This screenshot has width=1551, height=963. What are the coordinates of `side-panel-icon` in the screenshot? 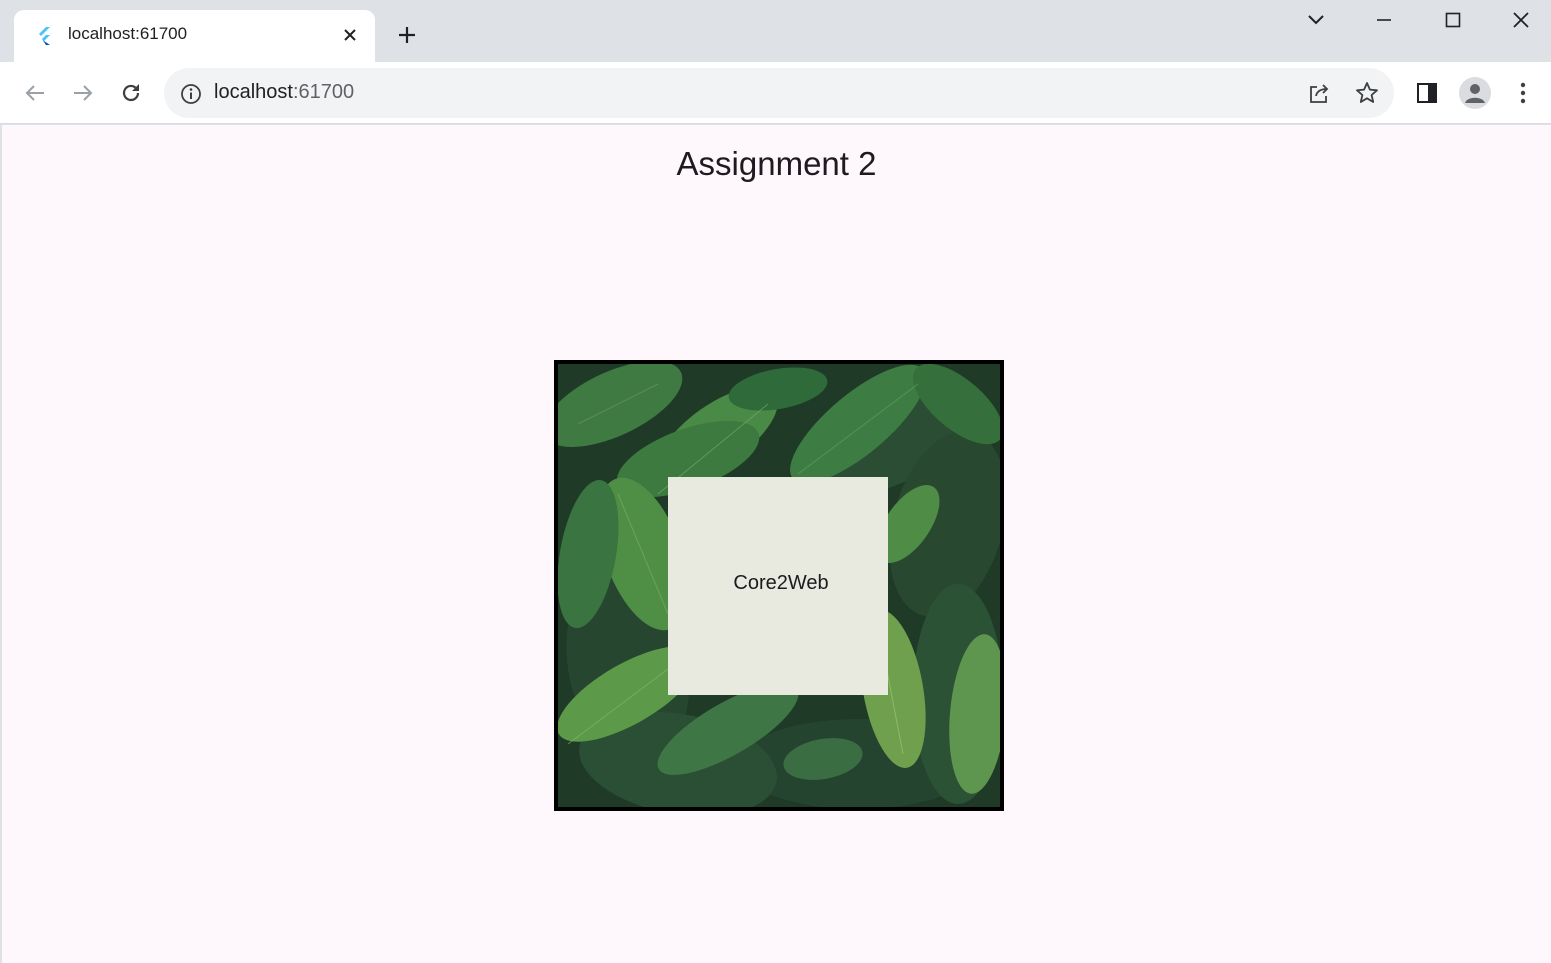 It's located at (1427, 93).